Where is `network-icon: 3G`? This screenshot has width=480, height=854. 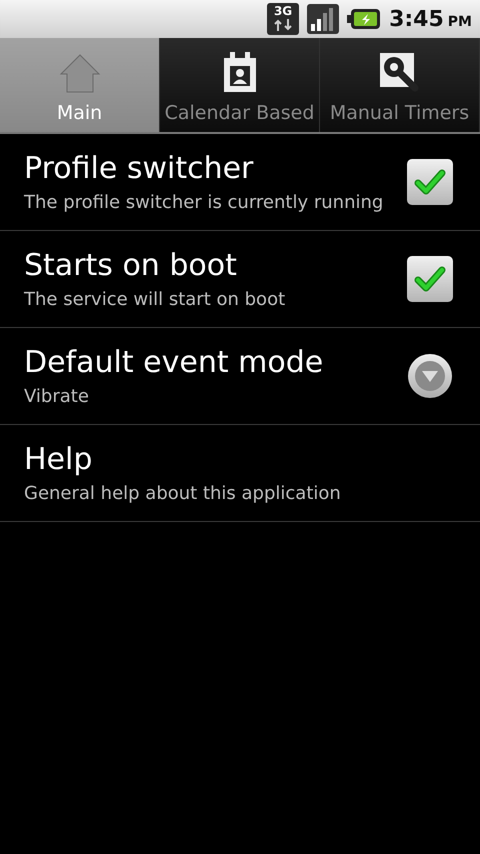
network-icon: 3G is located at coordinates (283, 19).